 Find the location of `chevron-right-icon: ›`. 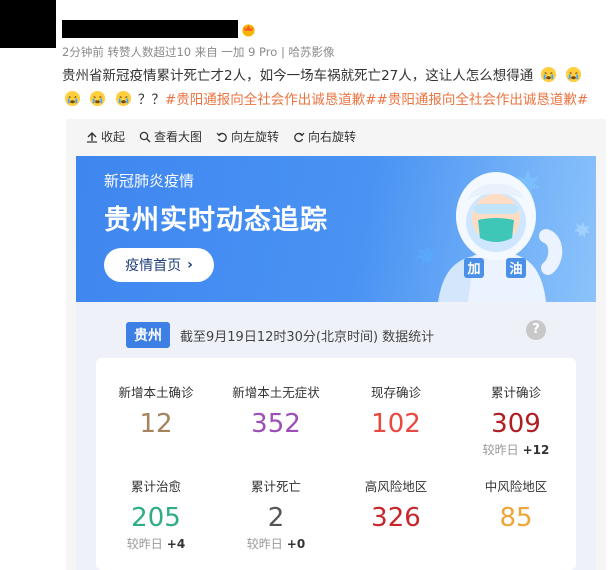

chevron-right-icon: › is located at coordinates (190, 265).